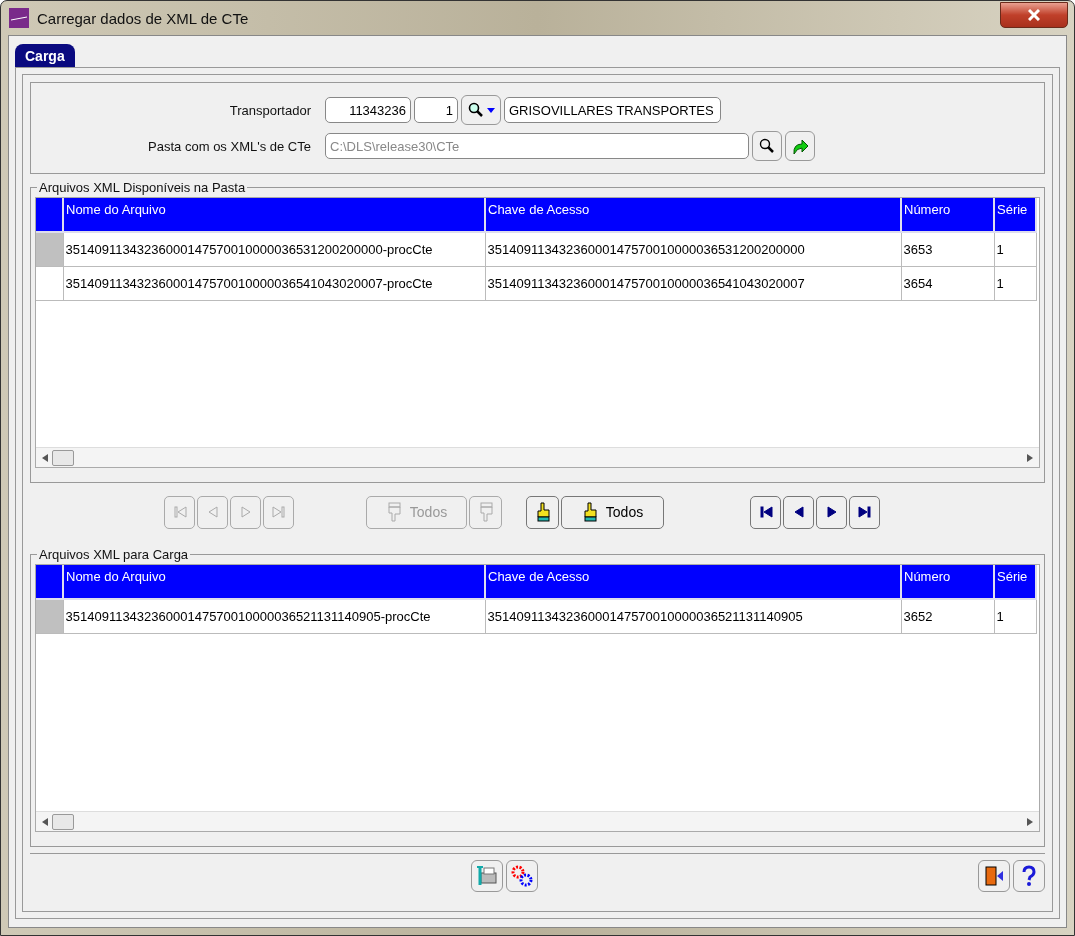 This screenshot has width=1075, height=936. Describe the element at coordinates (274, 616) in the screenshot. I see `table-cell: 35140911343236000147570010000036521131140905-procCte` at that location.